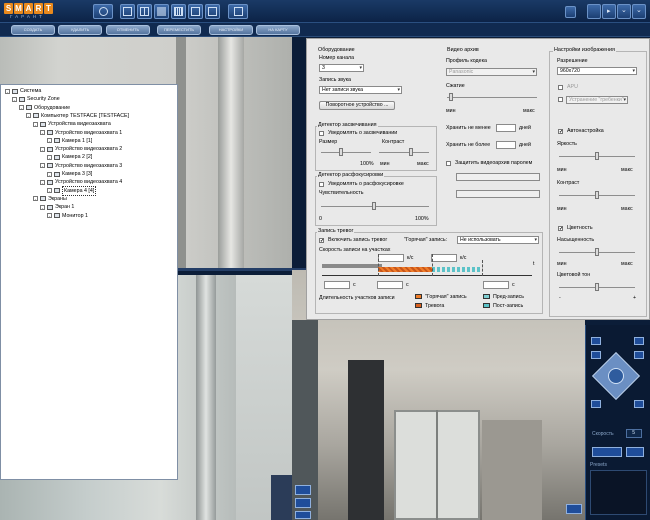  I want to click on glare-max-label: макс, so click(423, 164).